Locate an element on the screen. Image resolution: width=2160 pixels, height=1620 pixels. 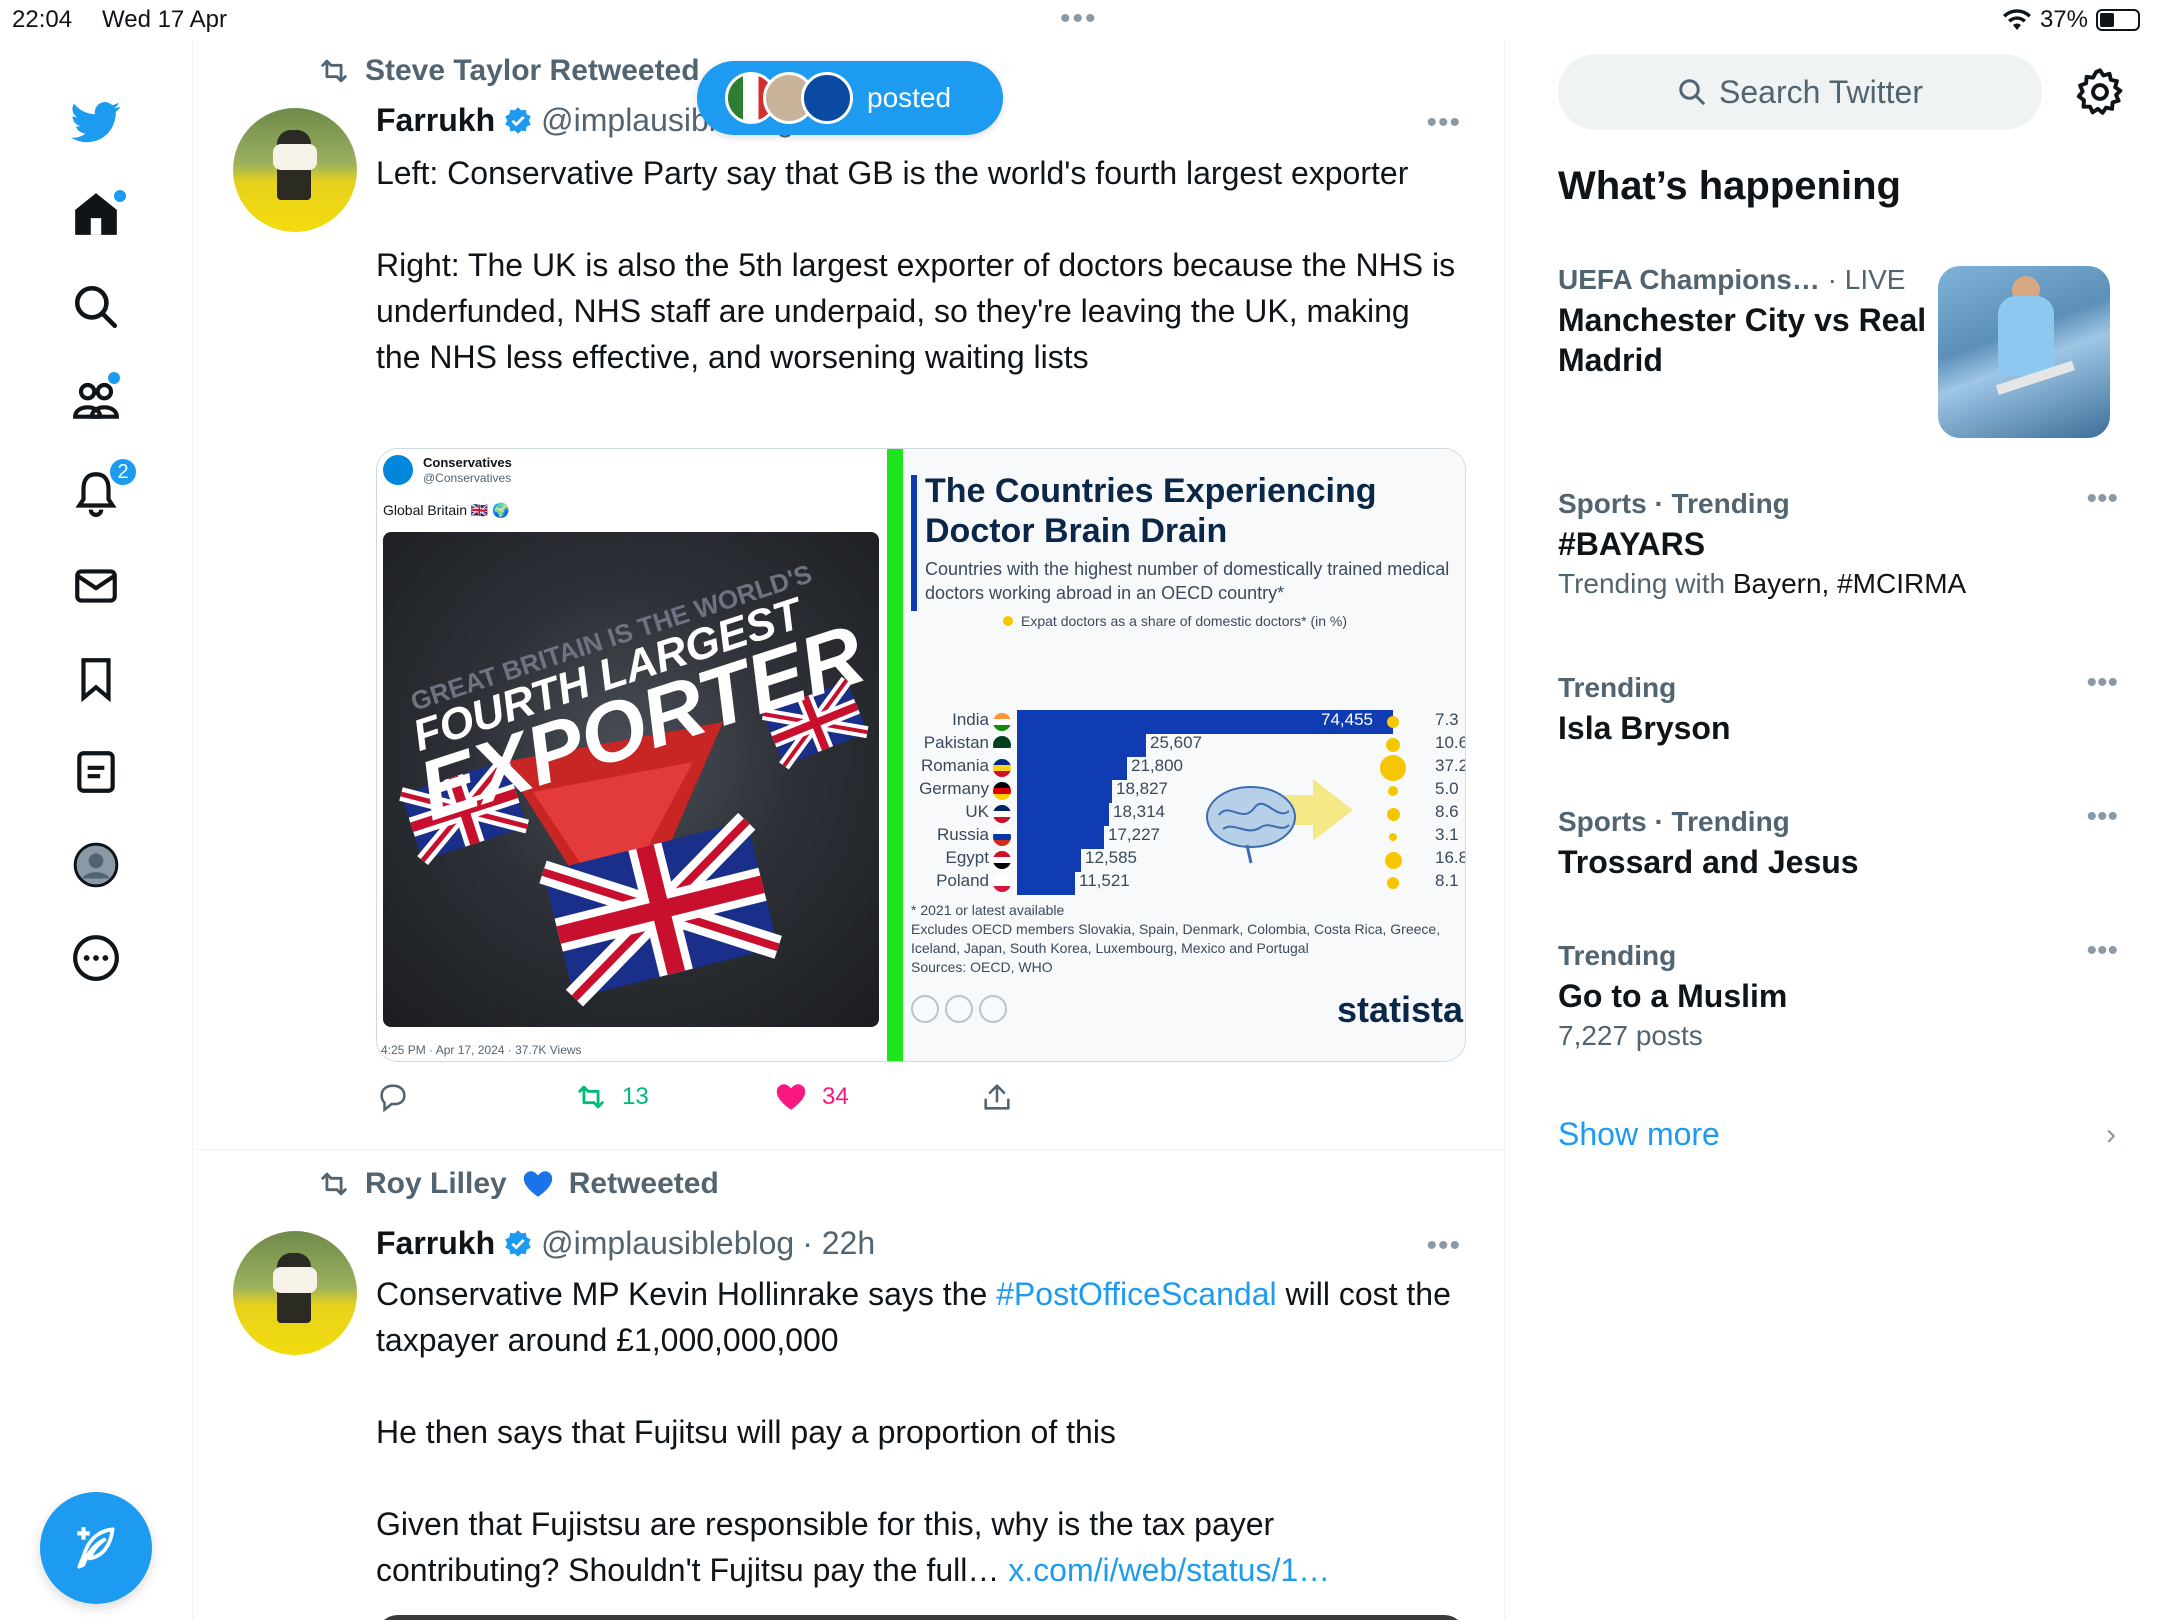
chart-value-label: 25,607 is located at coordinates (1176, 742).